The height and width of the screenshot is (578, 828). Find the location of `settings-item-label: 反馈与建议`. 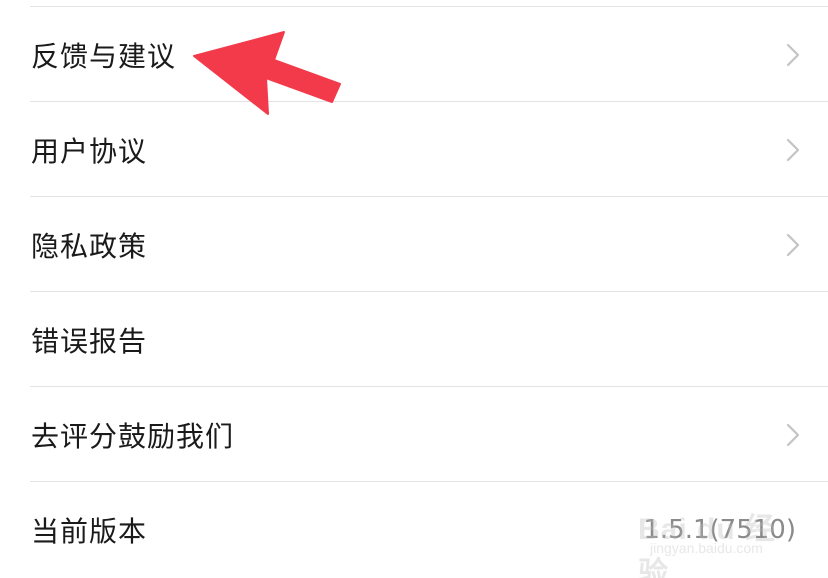

settings-item-label: 反馈与建议 is located at coordinates (104, 56).